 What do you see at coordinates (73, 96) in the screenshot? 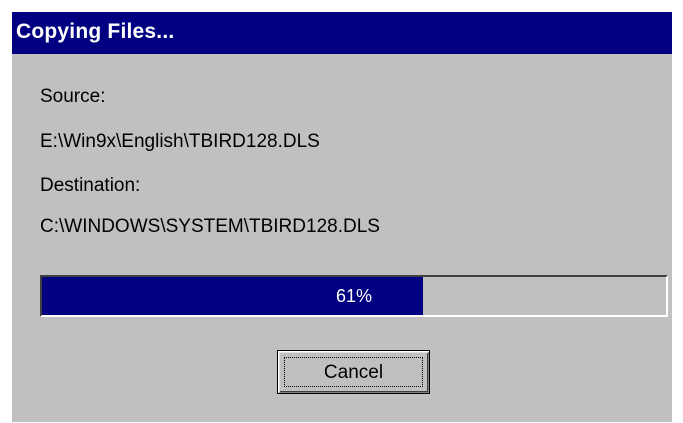
I see `source-label: Source:` at bounding box center [73, 96].